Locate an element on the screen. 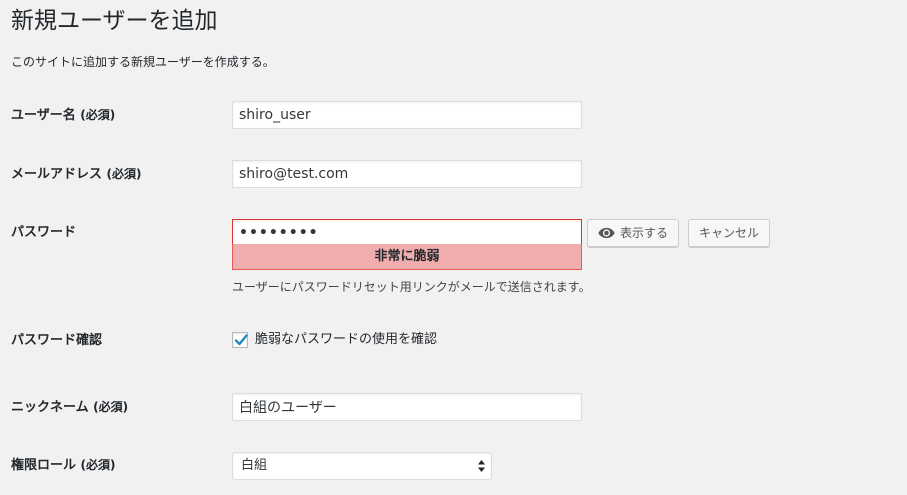 This screenshot has width=907, height=495. role-label-text: 権限ロール is located at coordinates (44, 465).